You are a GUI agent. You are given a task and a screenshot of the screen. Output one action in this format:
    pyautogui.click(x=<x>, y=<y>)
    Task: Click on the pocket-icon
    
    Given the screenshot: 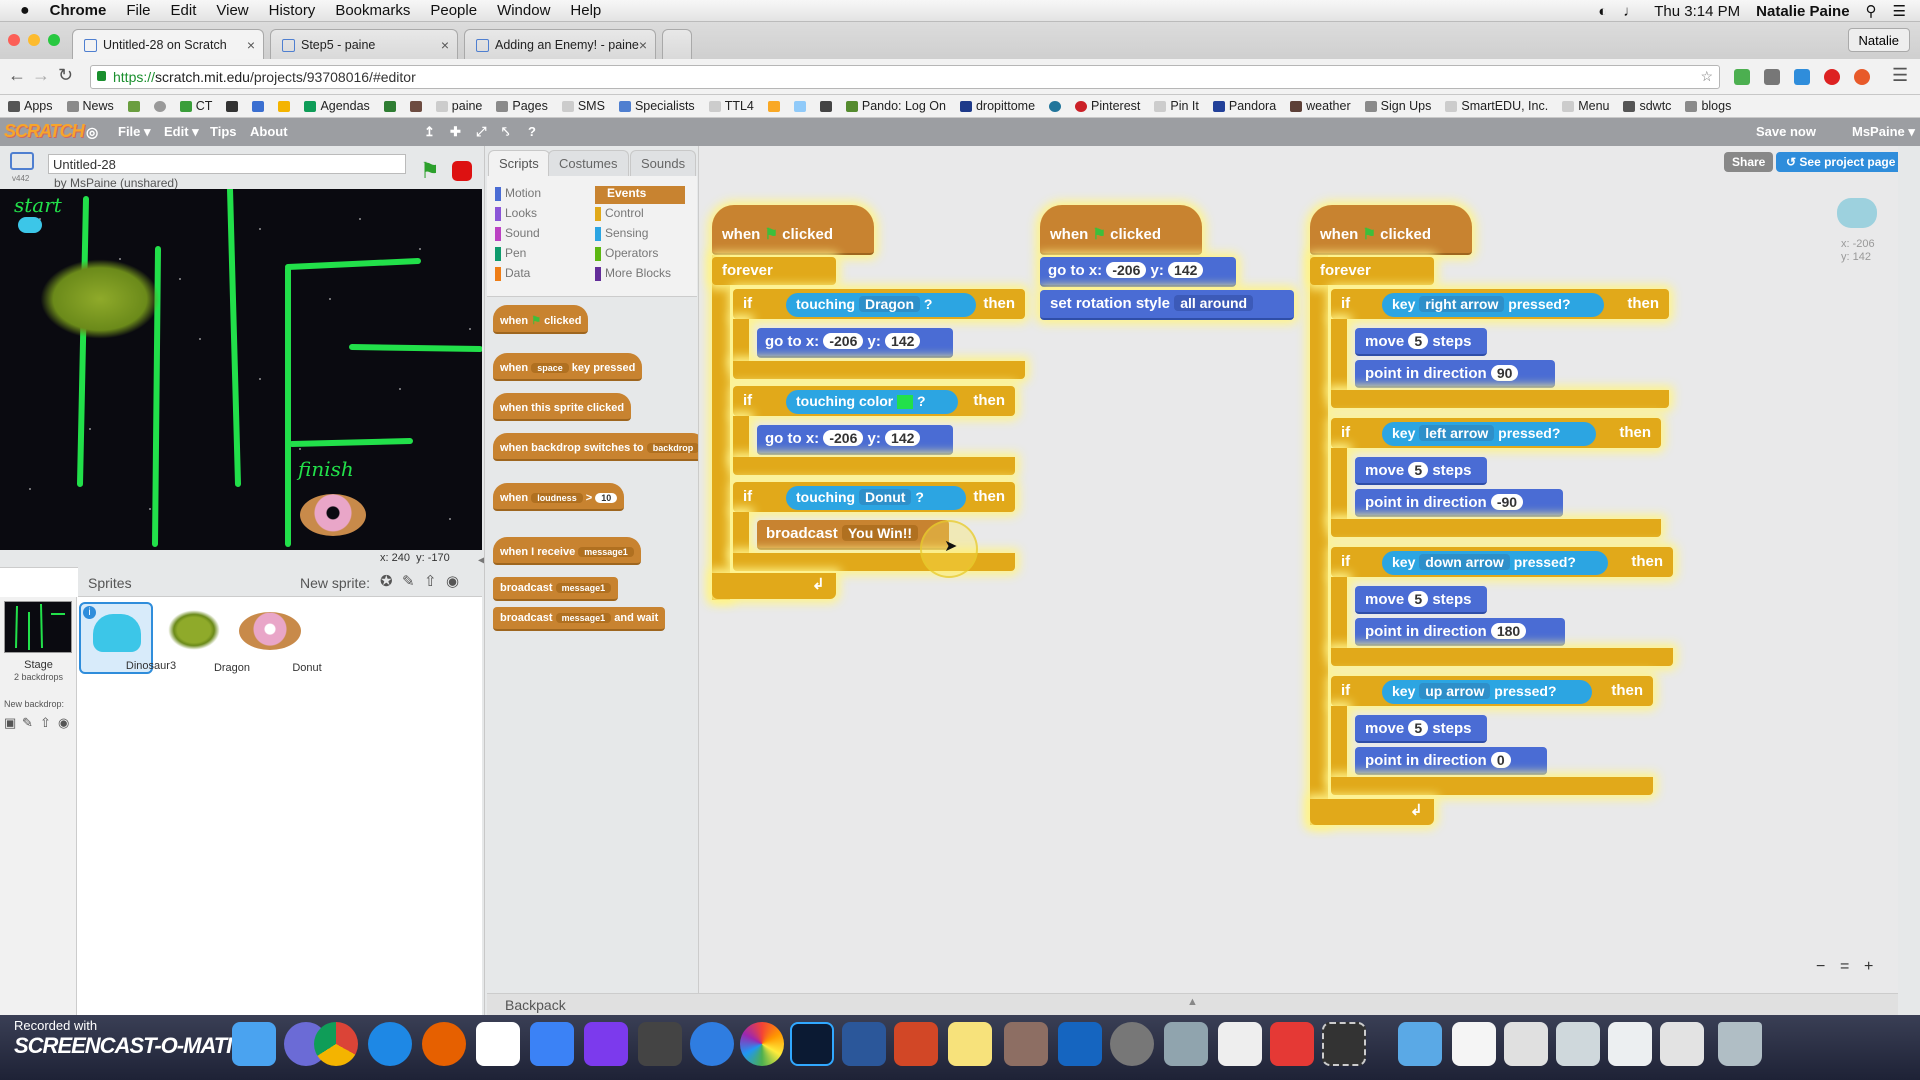 What is the action you would take?
    pyautogui.click(x=1772, y=77)
    